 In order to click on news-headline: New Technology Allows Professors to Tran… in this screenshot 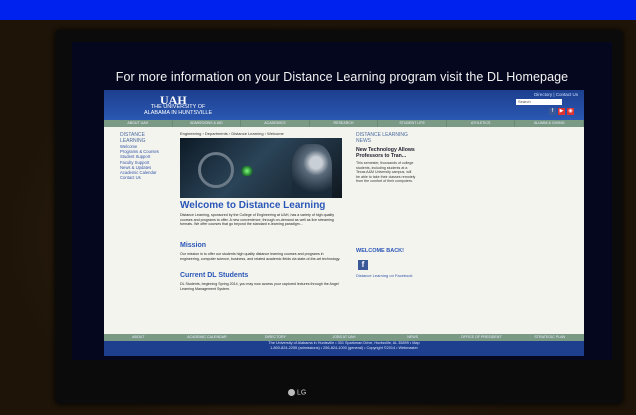, I will do `click(386, 153)`.